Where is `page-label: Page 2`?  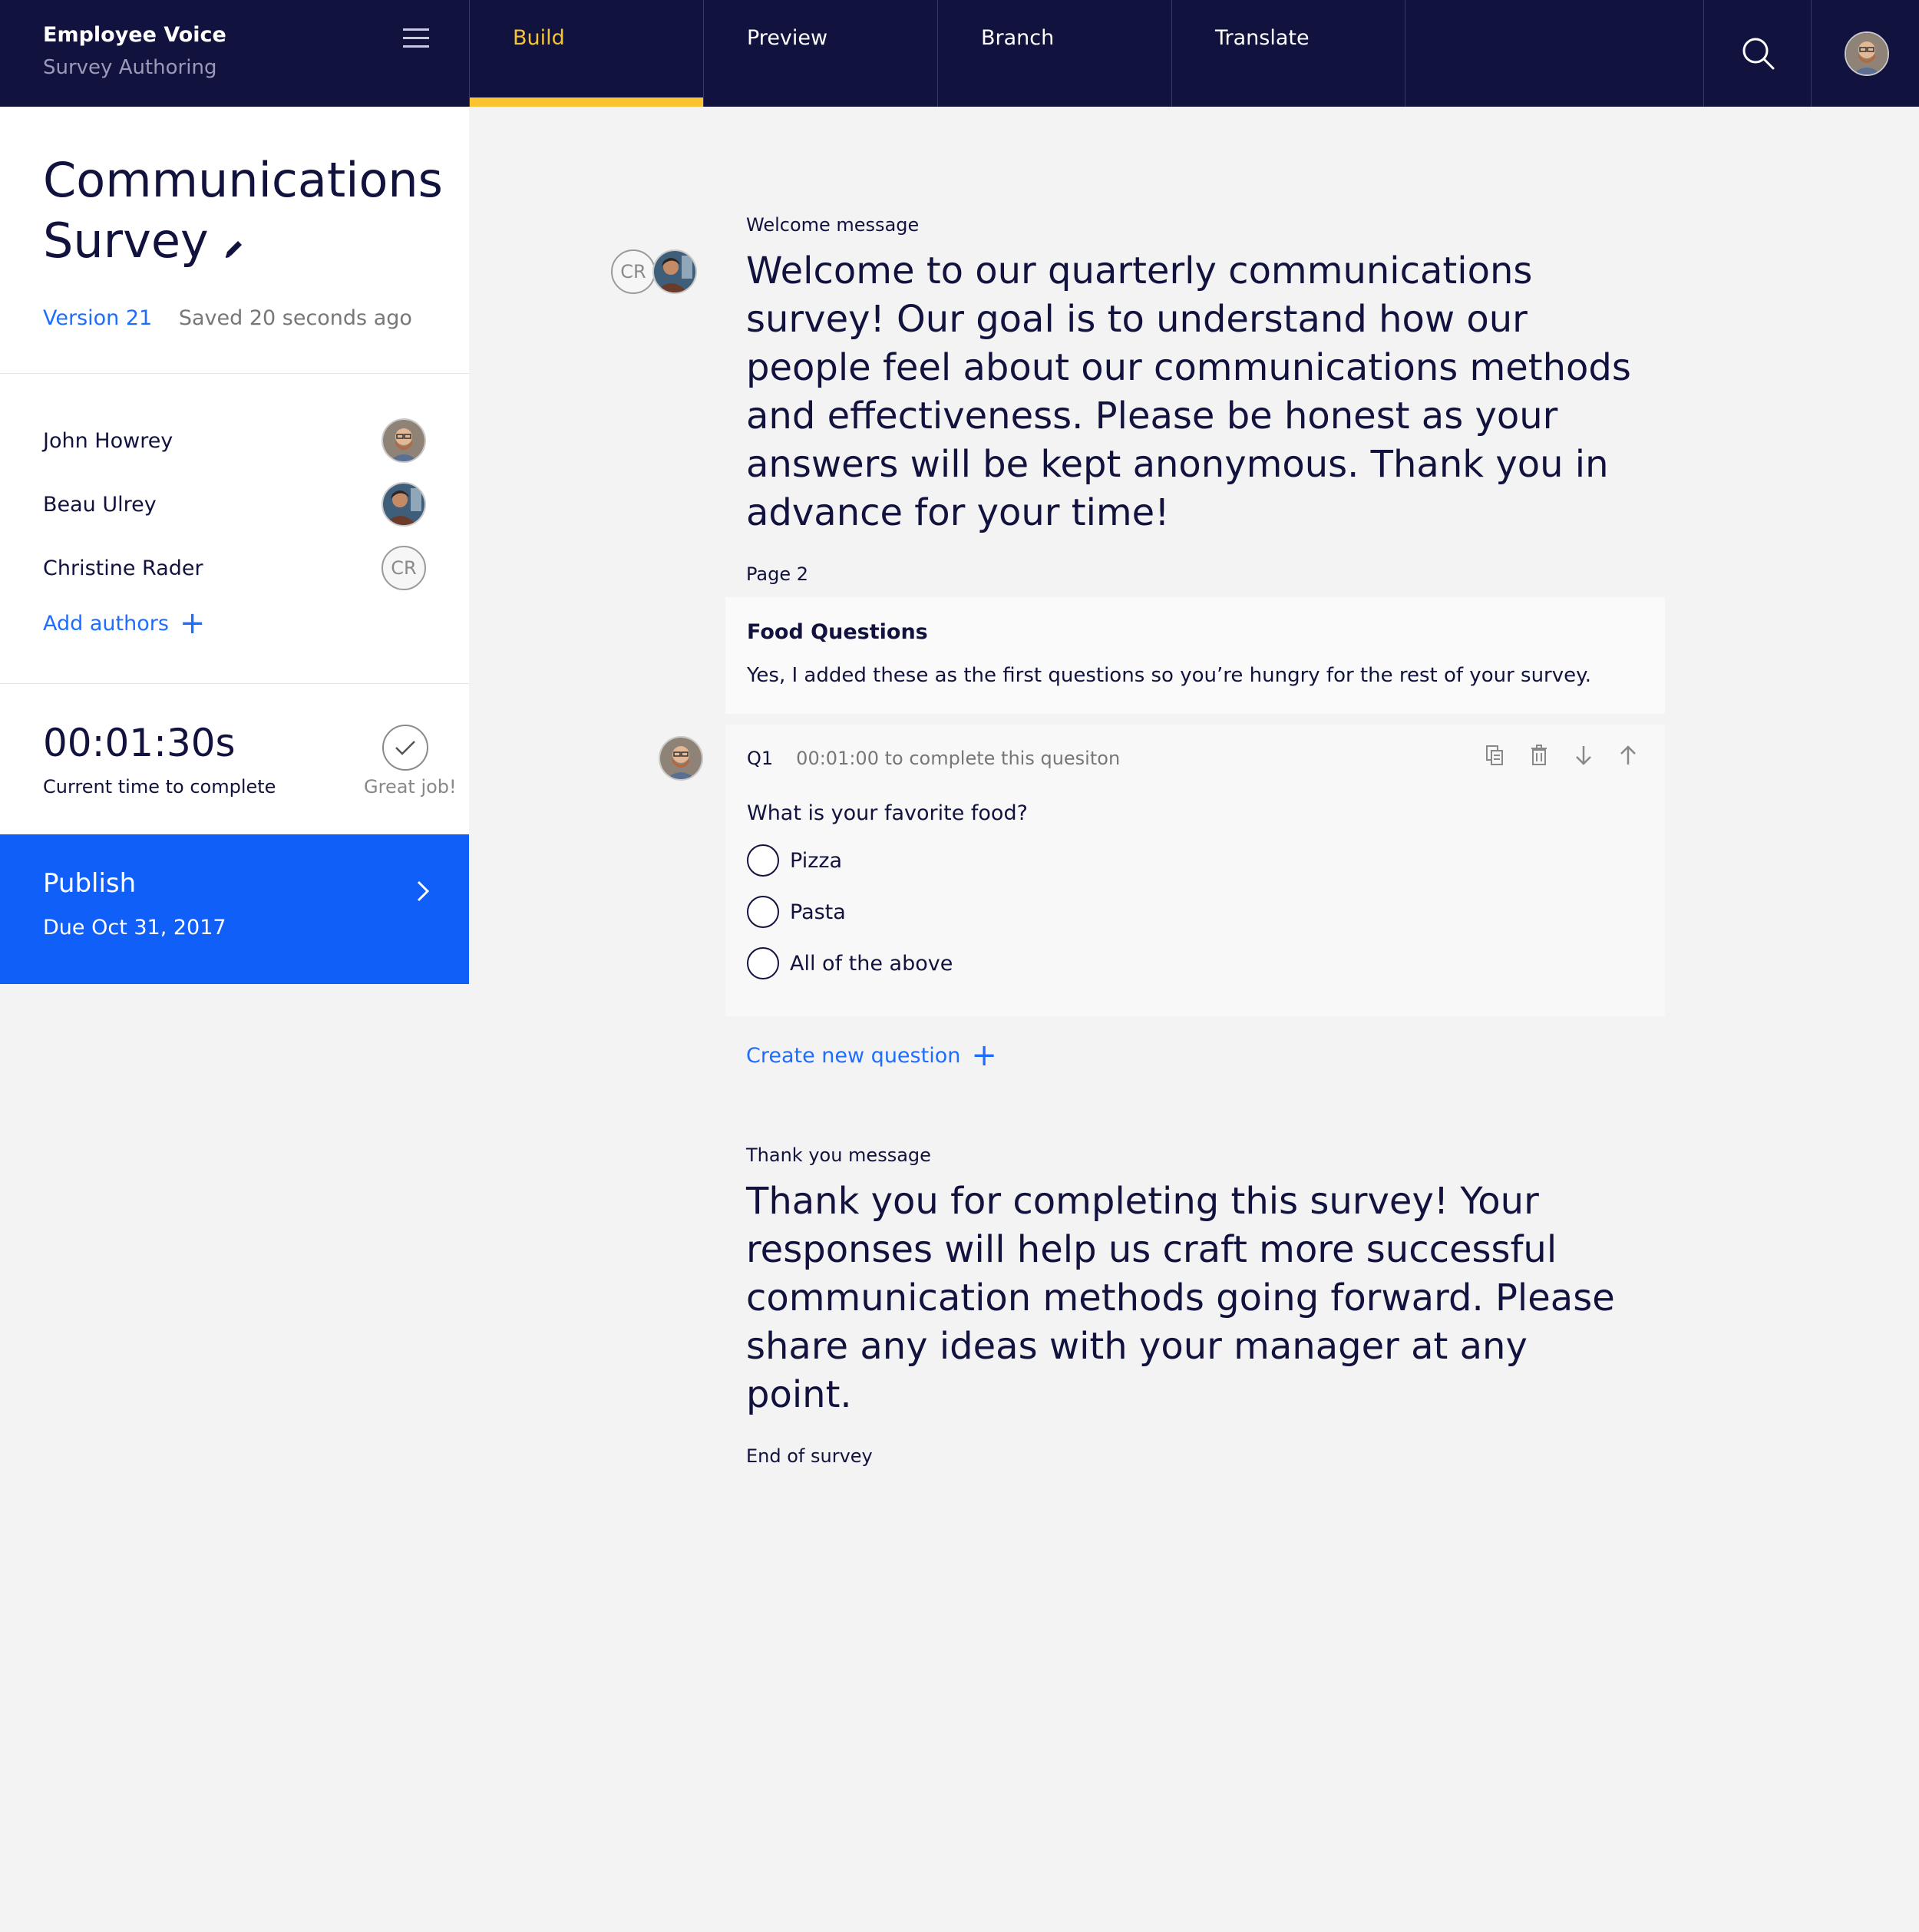
page-label: Page 2 is located at coordinates (777, 574).